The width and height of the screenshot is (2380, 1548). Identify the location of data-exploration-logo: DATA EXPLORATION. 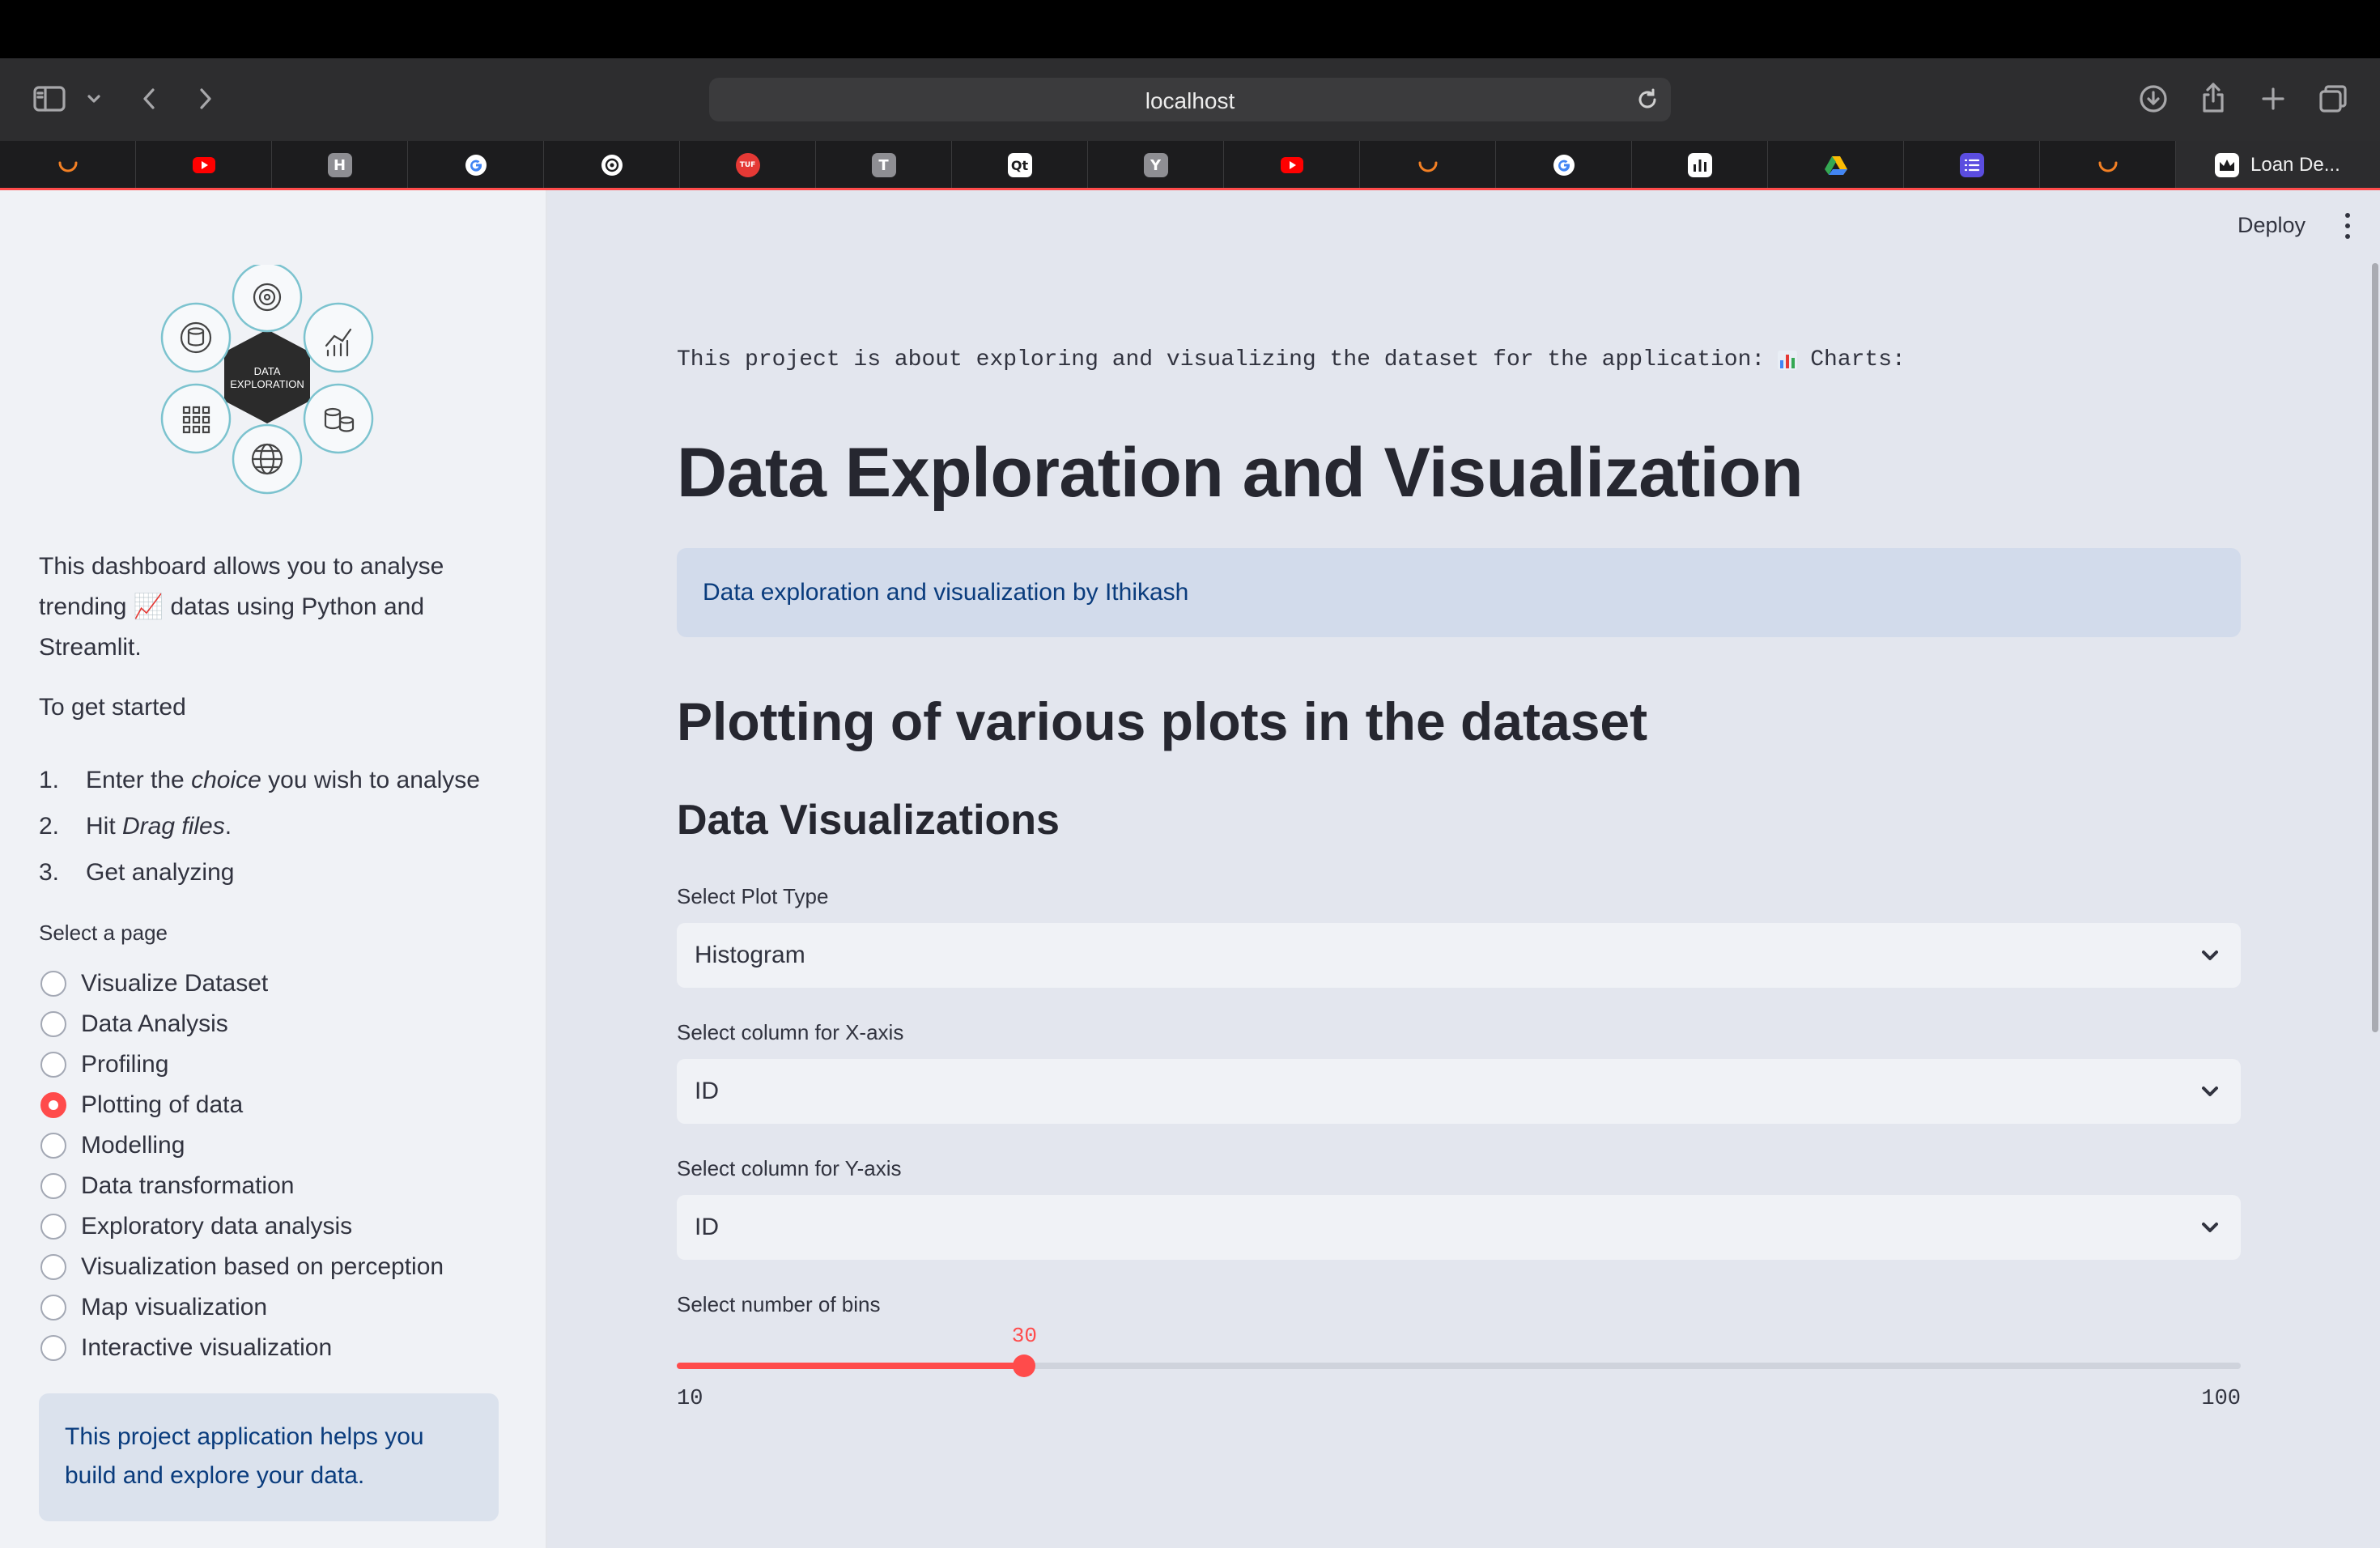
(267, 380).